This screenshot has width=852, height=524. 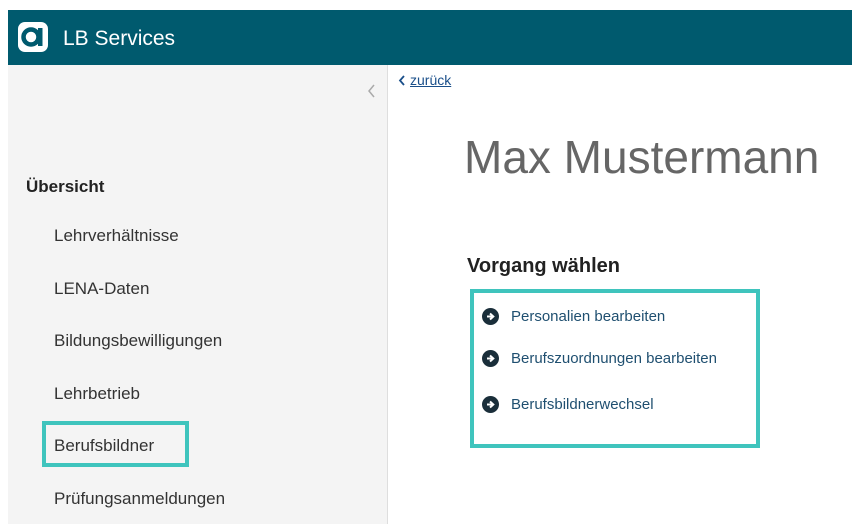 I want to click on action-personalien-bearbeiten: Personalien bearbeiten, so click(x=573, y=316).